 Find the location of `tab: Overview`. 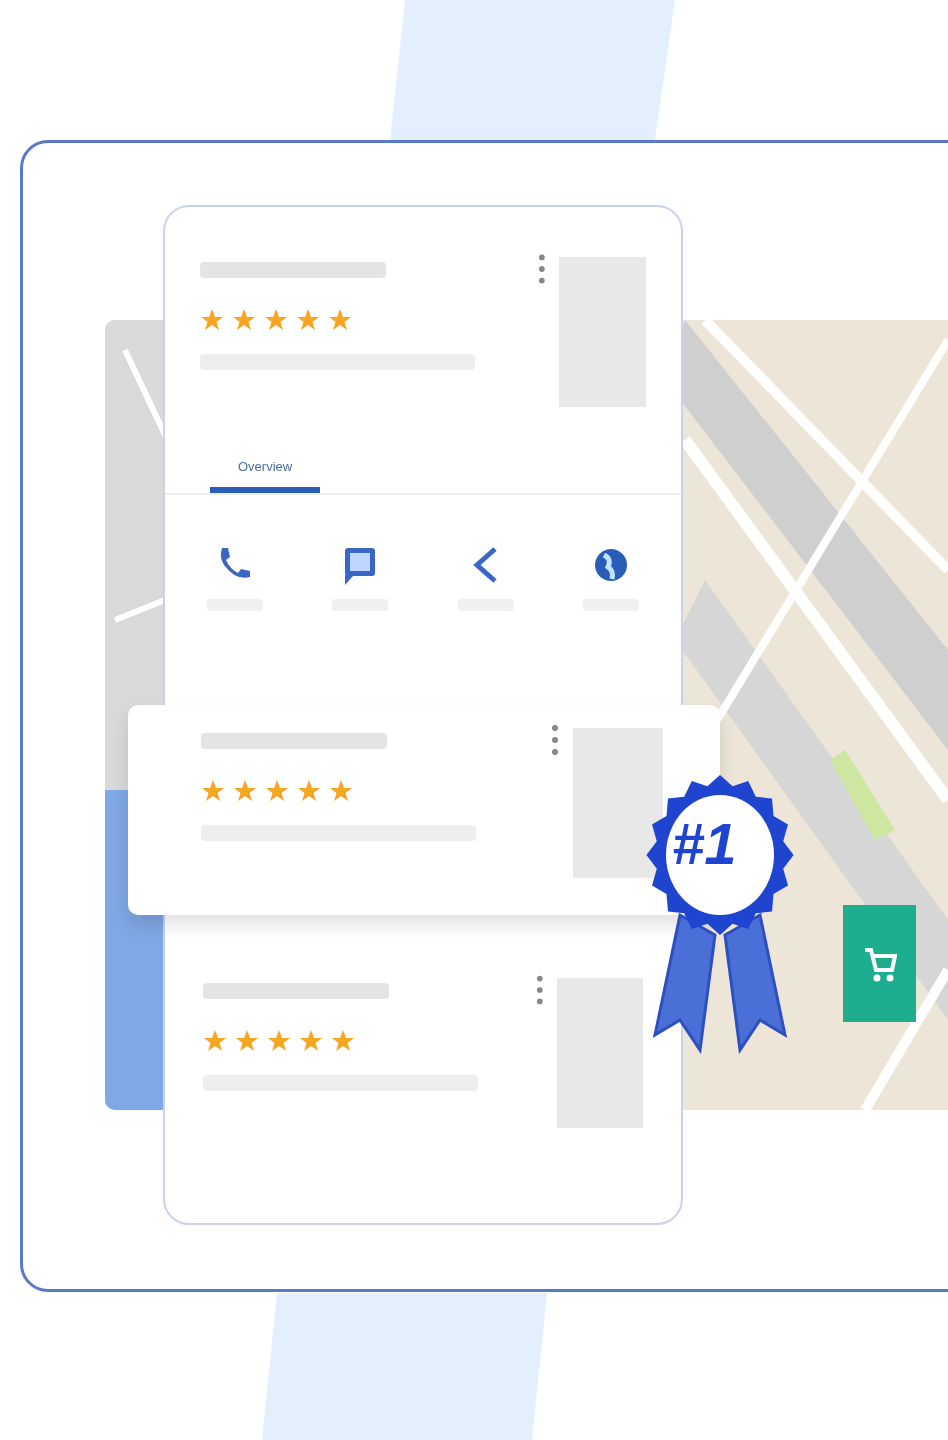

tab: Overview is located at coordinates (265, 475).